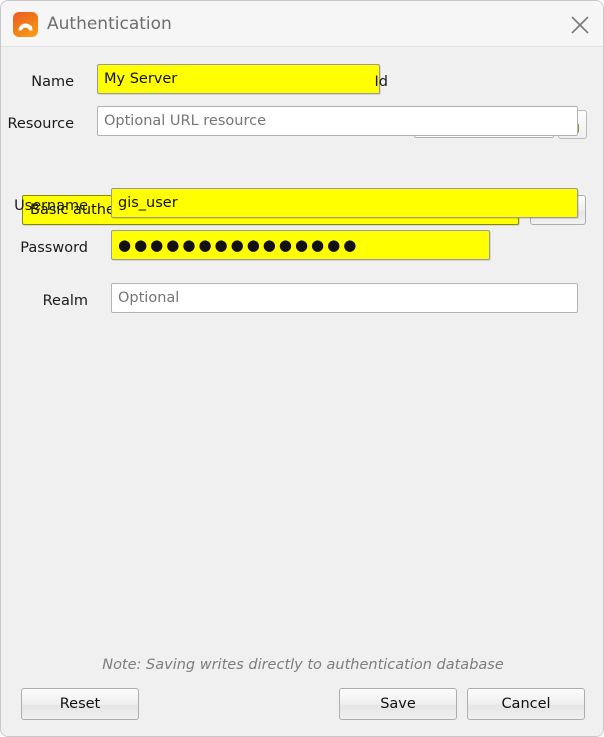 The height and width of the screenshot is (737, 604). Describe the element at coordinates (238, 79) in the screenshot. I see `name-input` at that location.